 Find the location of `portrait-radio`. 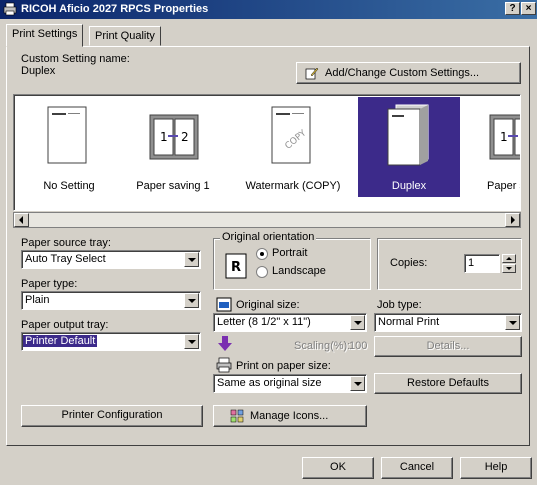

portrait-radio is located at coordinates (262, 254).